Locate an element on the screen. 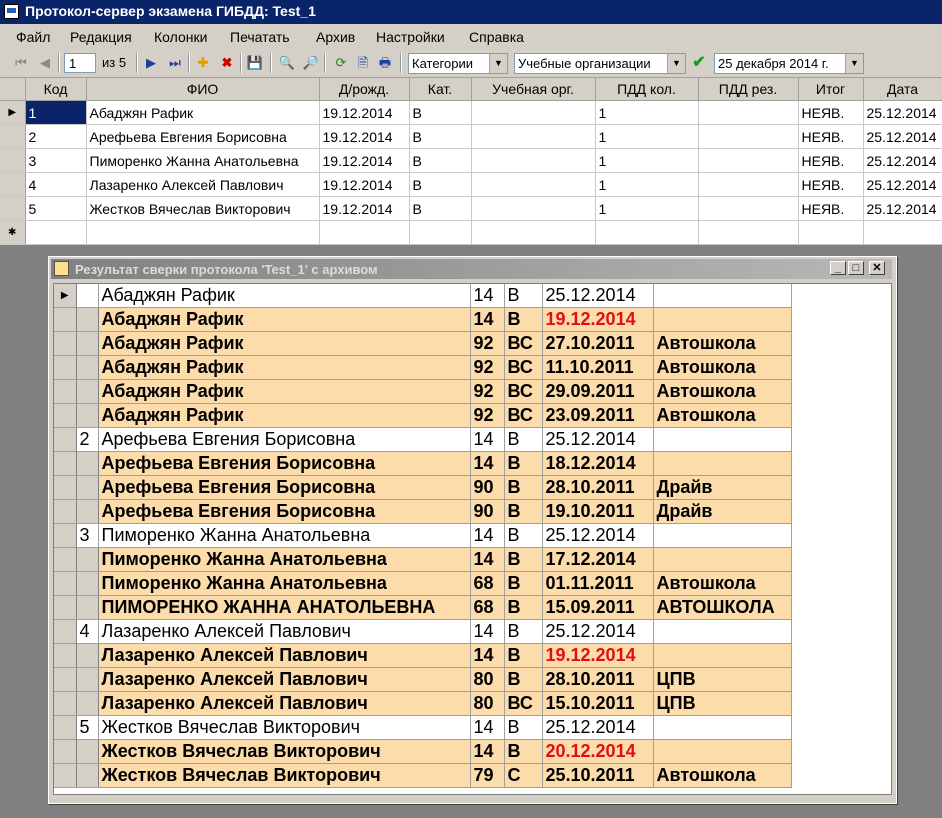  school-cell: Драйв is located at coordinates (722, 487).